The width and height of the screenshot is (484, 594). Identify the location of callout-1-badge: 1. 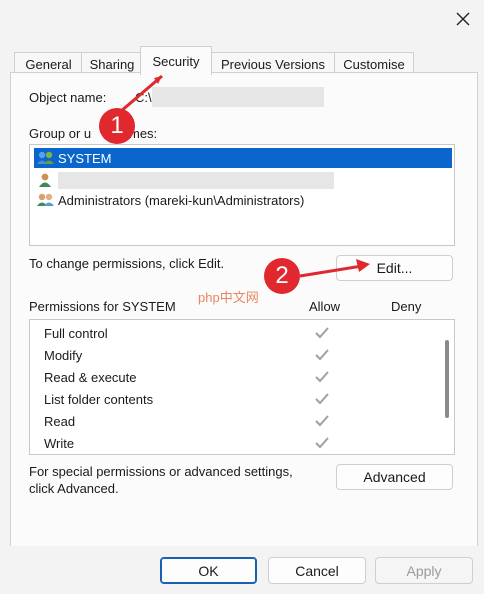
(117, 126).